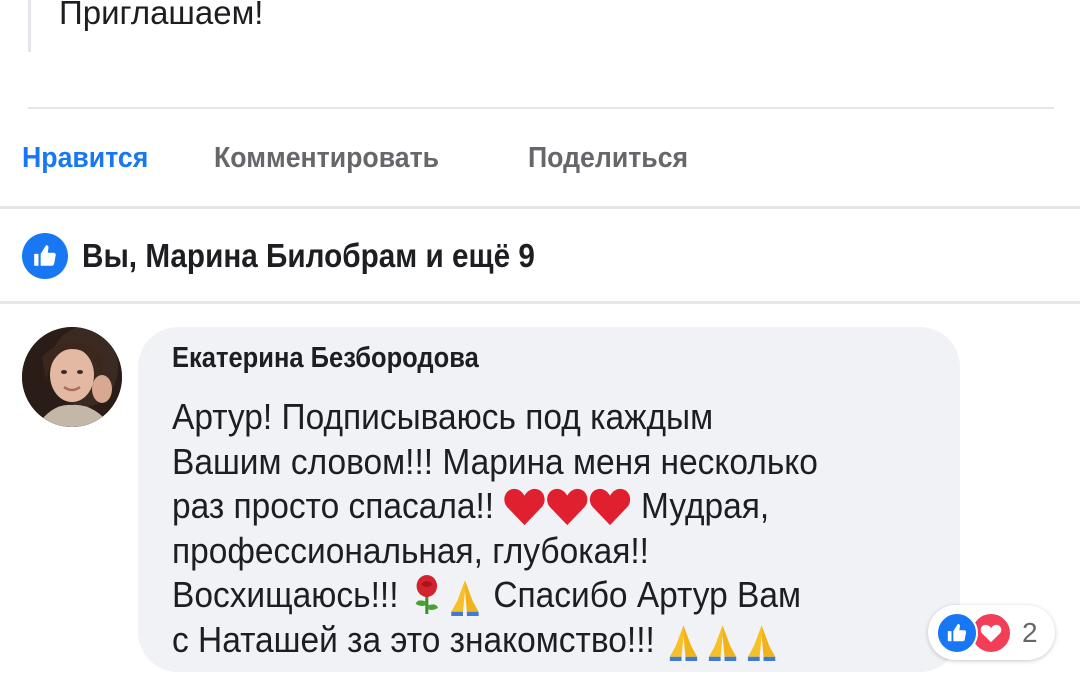 This screenshot has height=675, width=1080. I want to click on likes-summary: Вы, Марина Билобрам и ещё 9, so click(303, 256).